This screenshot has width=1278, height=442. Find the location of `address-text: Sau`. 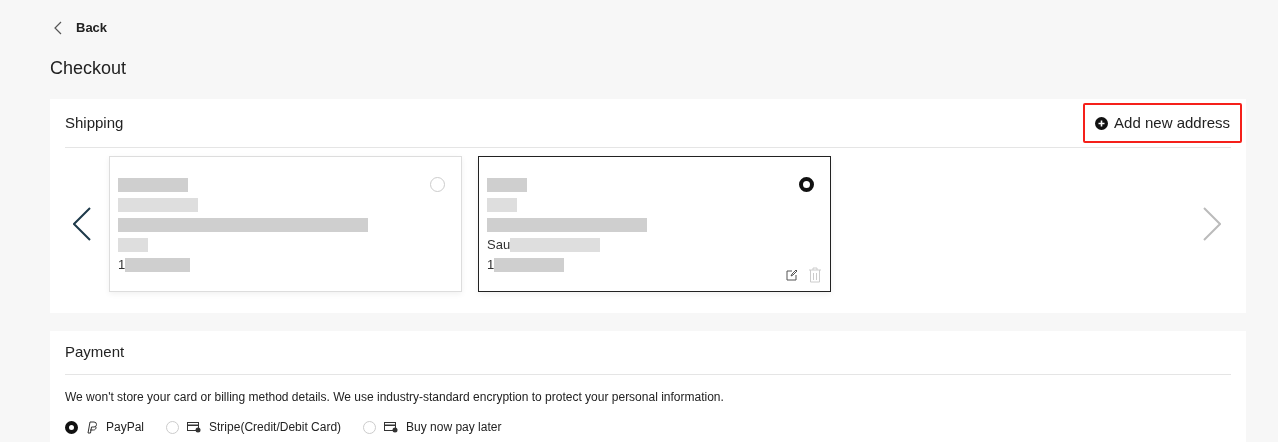

address-text: Sau is located at coordinates (499, 245).